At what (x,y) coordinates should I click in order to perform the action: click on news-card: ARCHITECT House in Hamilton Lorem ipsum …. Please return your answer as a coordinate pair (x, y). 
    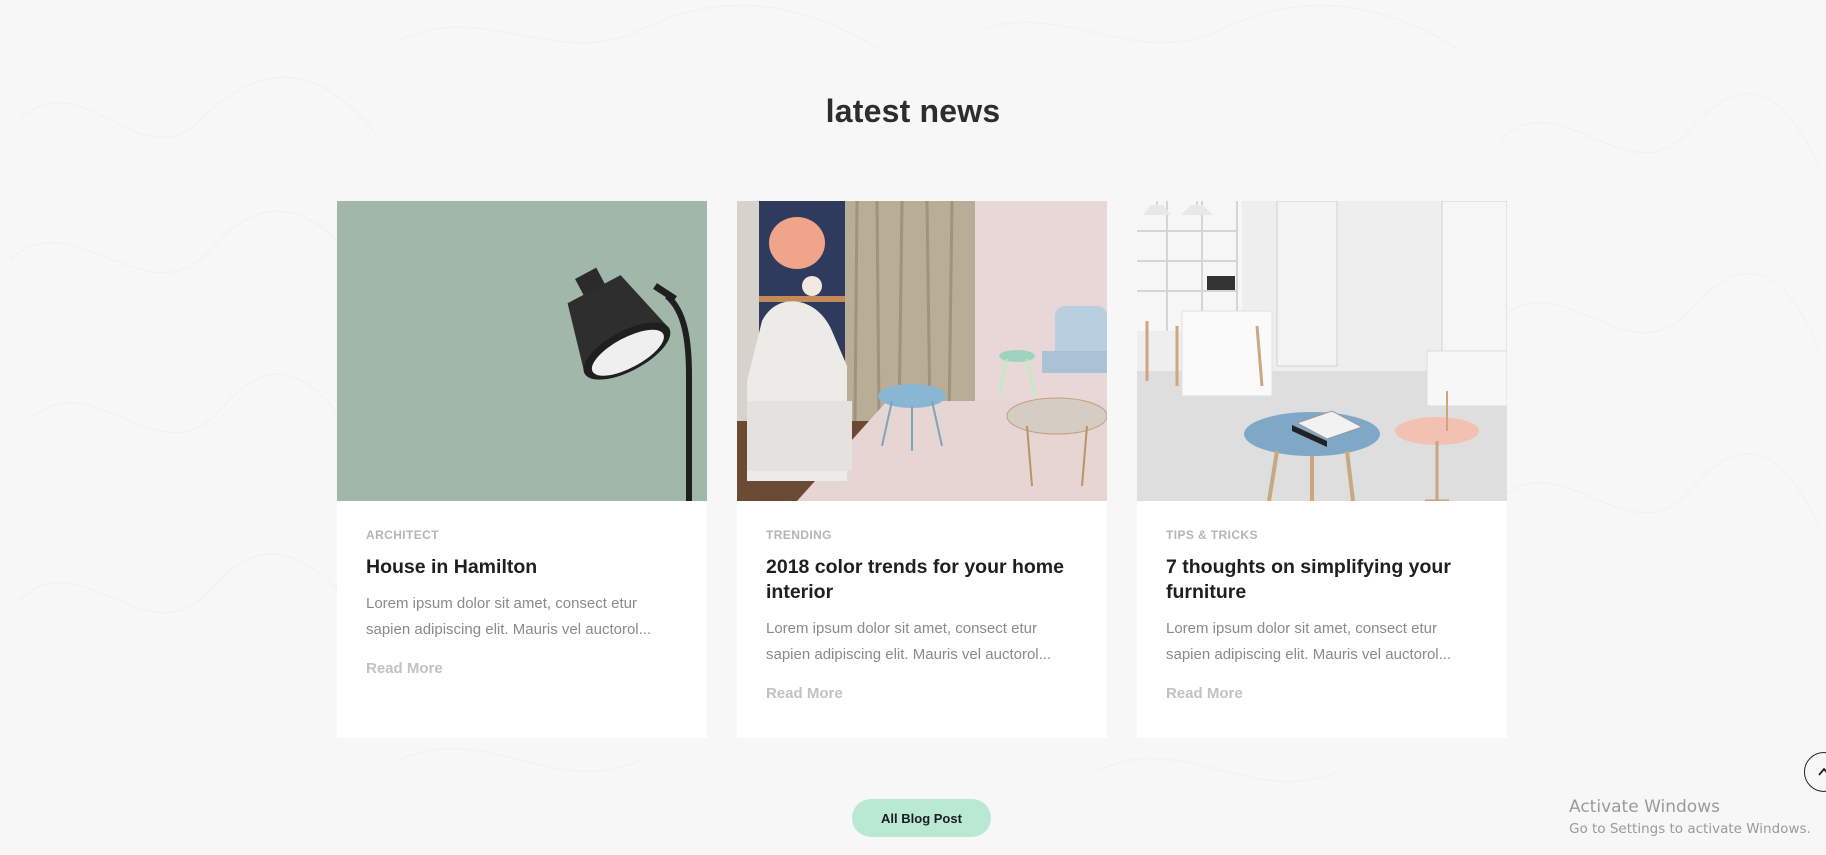
    Looking at the image, I should click on (522, 469).